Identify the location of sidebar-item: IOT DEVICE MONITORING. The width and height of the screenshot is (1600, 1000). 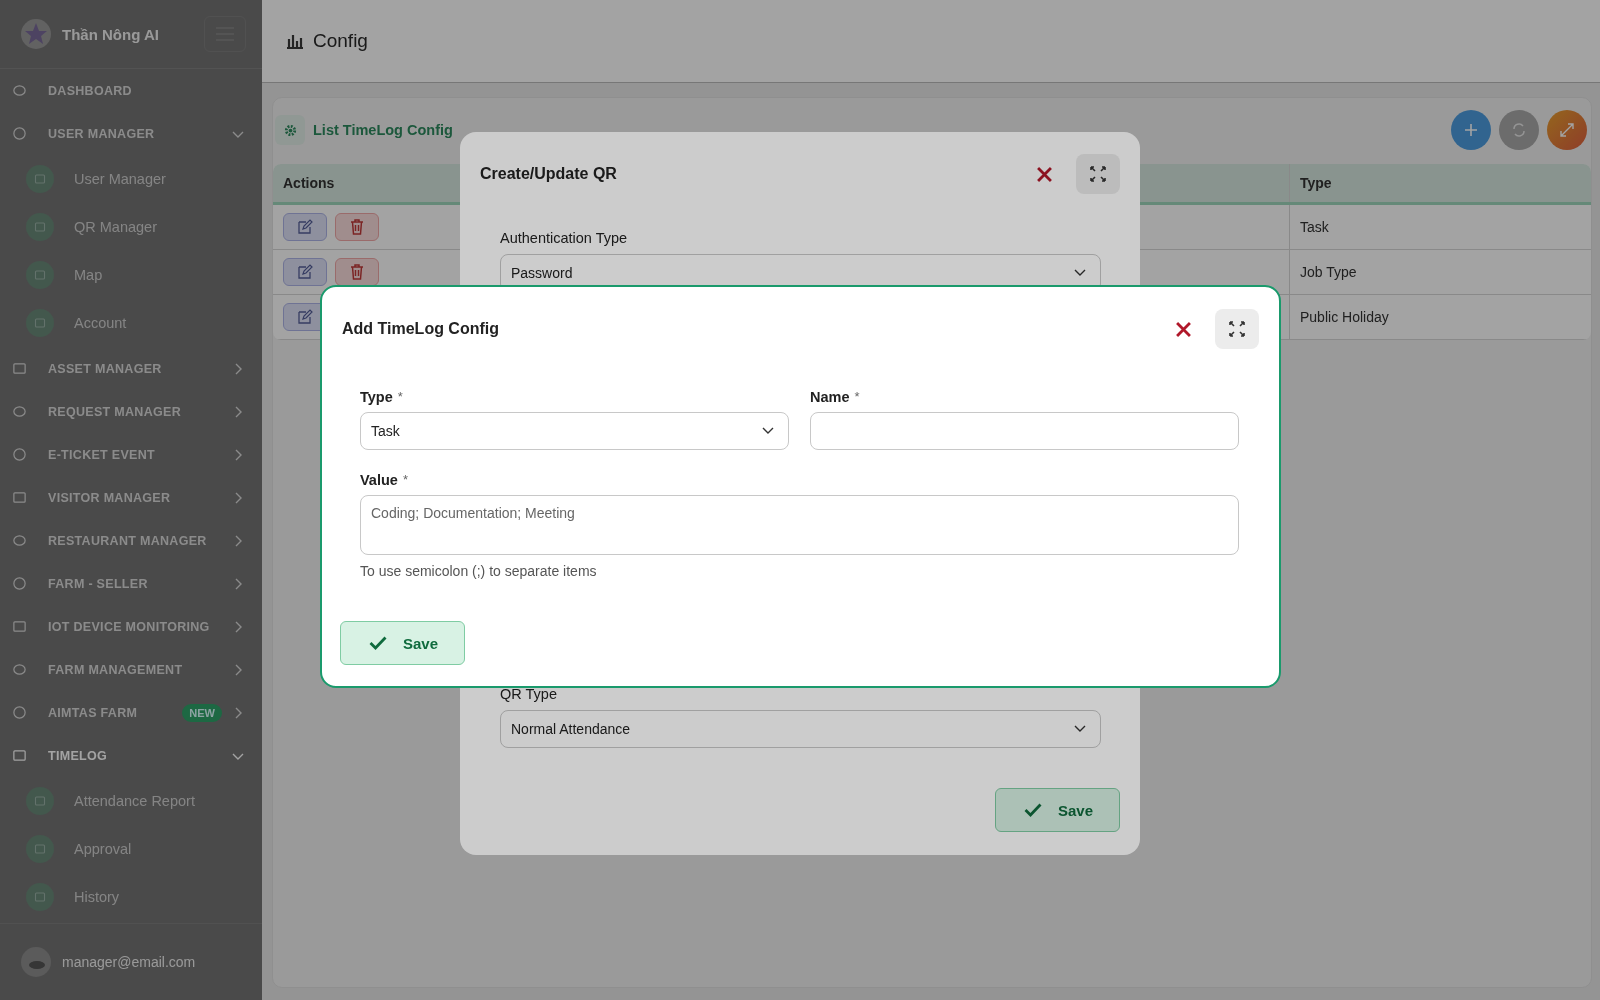
(131, 626).